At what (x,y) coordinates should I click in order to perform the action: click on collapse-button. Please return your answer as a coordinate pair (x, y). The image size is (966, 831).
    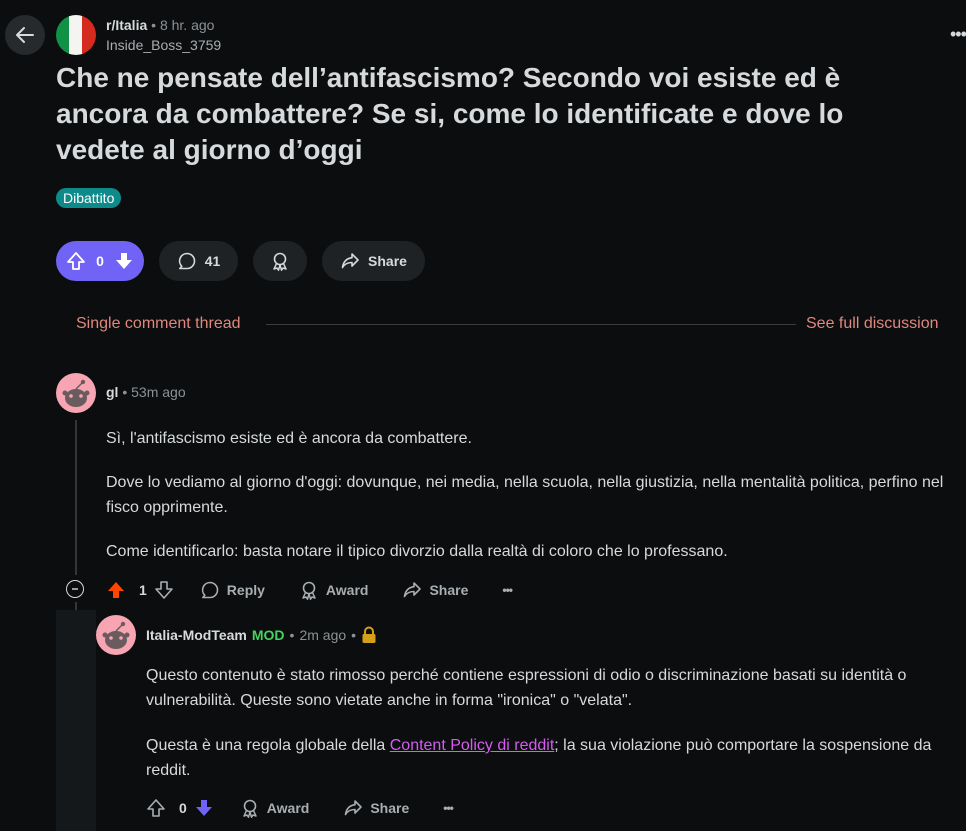
    Looking at the image, I should click on (75, 589).